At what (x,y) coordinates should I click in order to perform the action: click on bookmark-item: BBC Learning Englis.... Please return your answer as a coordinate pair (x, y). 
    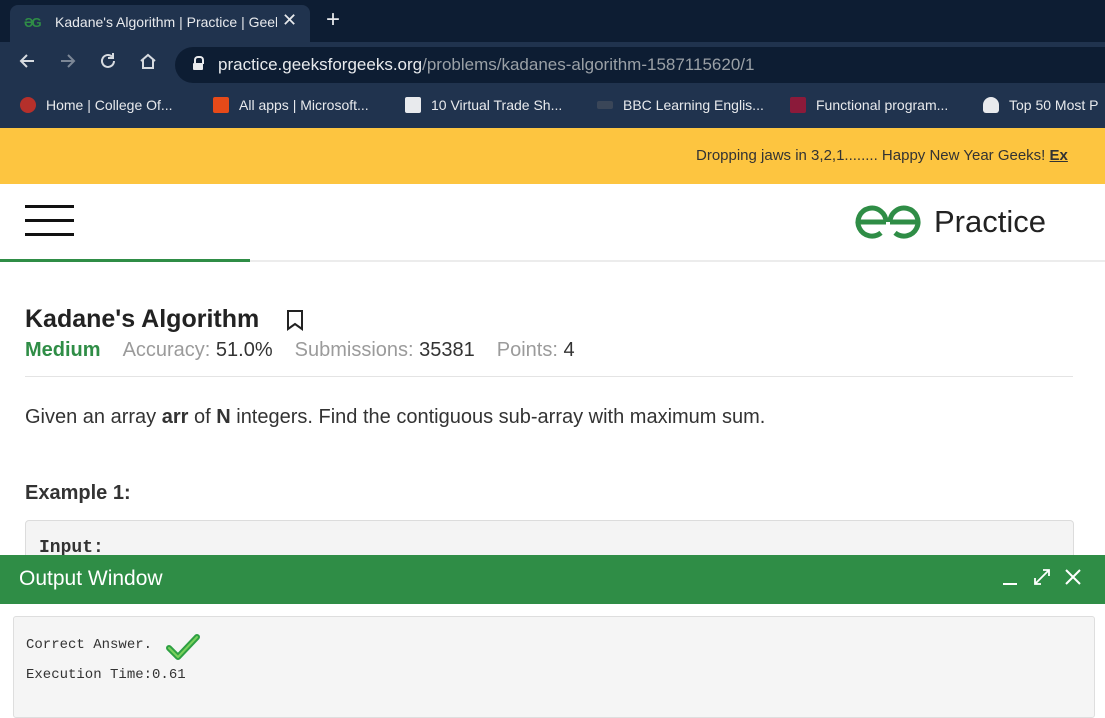
    Looking at the image, I should click on (680, 105).